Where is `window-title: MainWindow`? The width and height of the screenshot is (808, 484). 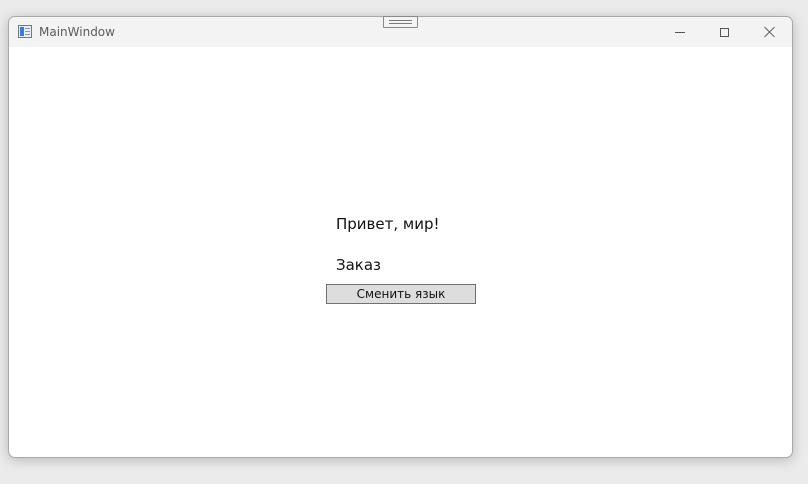 window-title: MainWindow is located at coordinates (77, 32).